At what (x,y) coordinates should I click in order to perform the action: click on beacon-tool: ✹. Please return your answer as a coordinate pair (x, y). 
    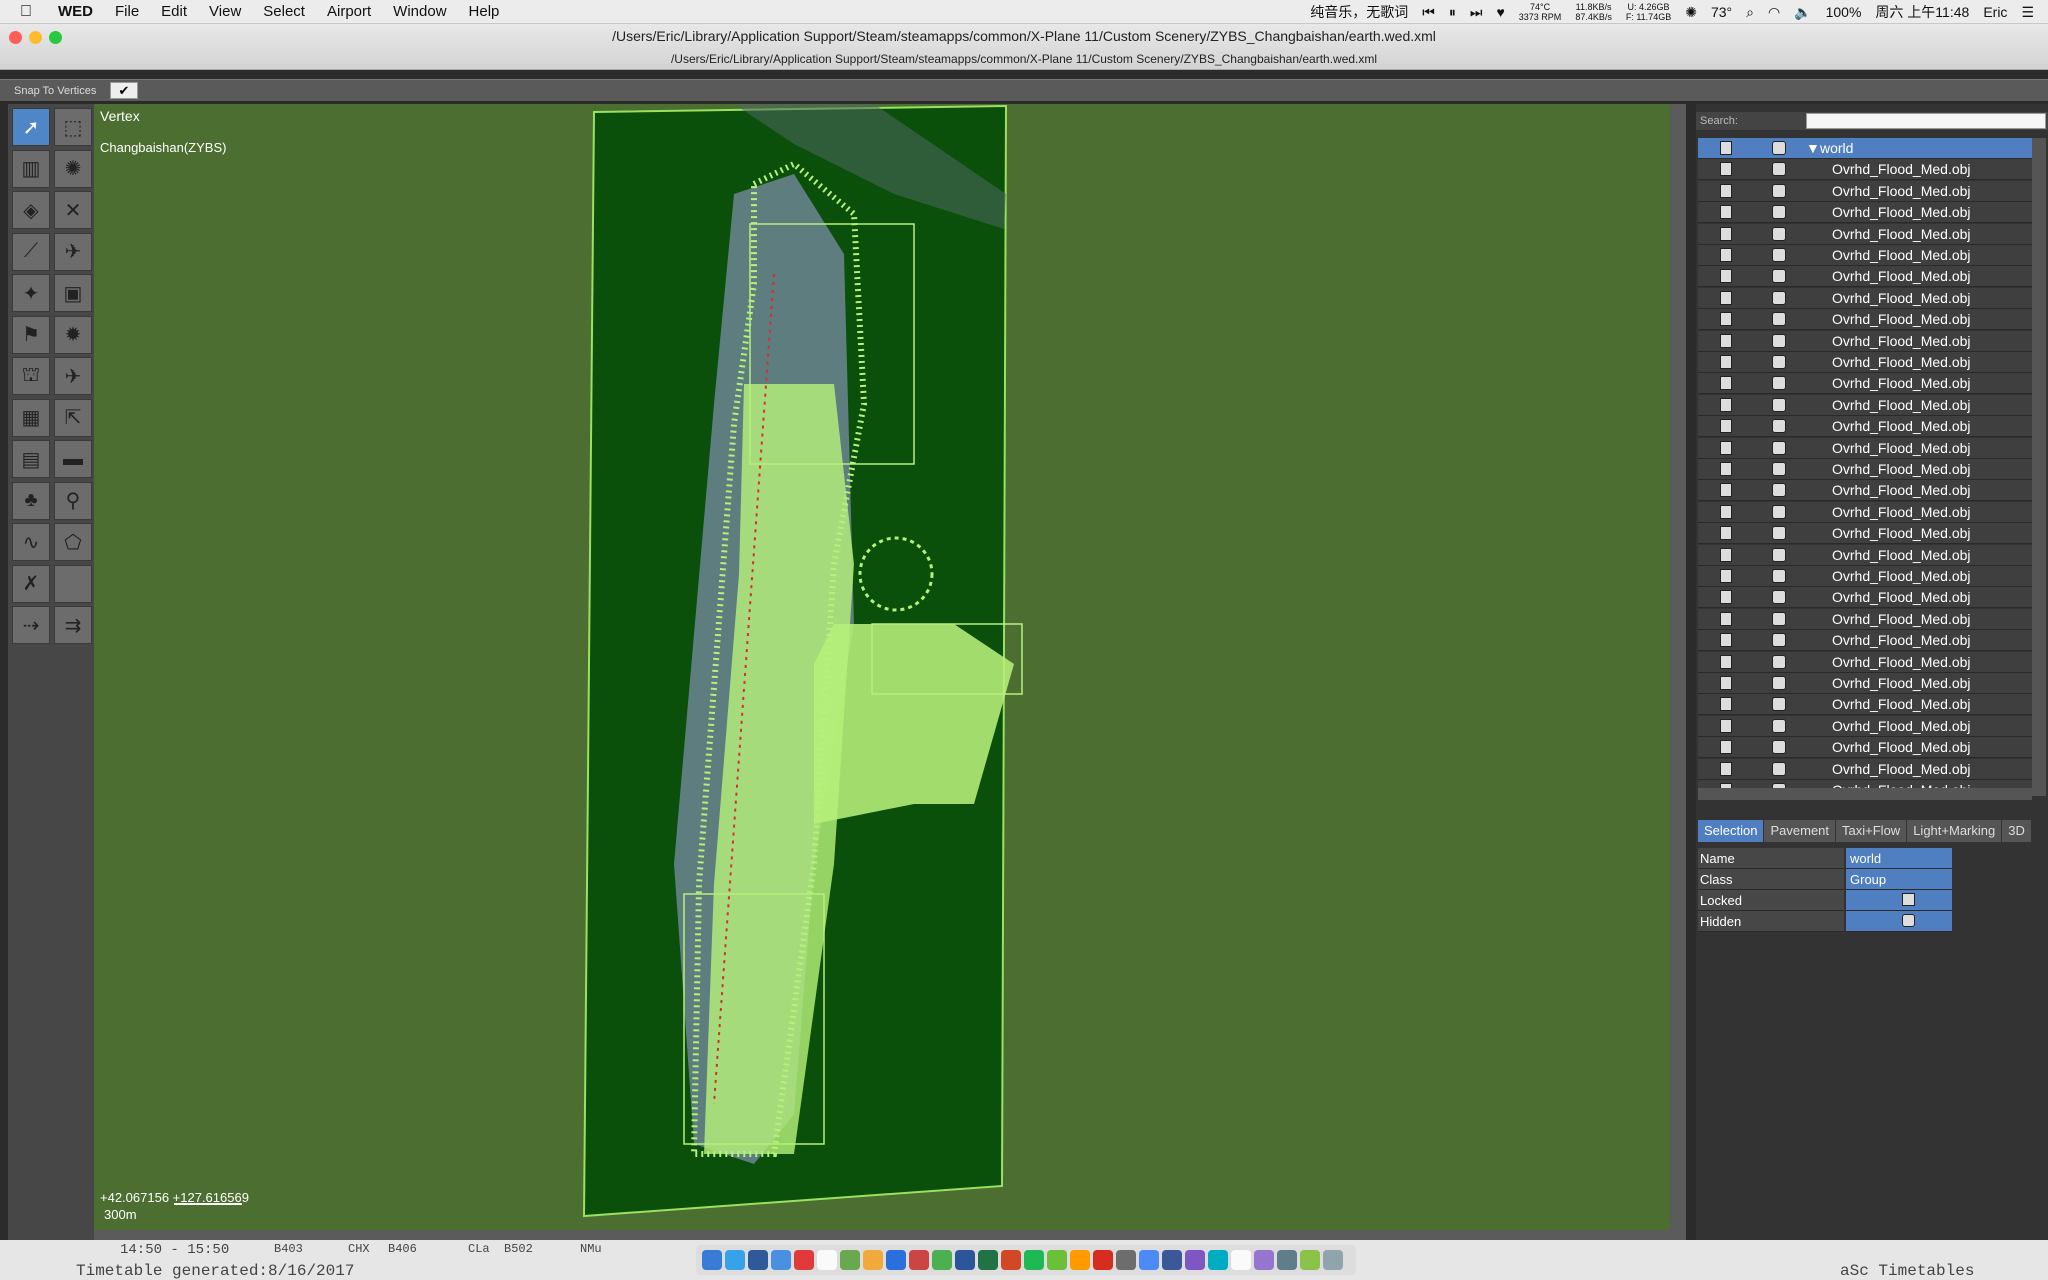
    Looking at the image, I should click on (73, 334).